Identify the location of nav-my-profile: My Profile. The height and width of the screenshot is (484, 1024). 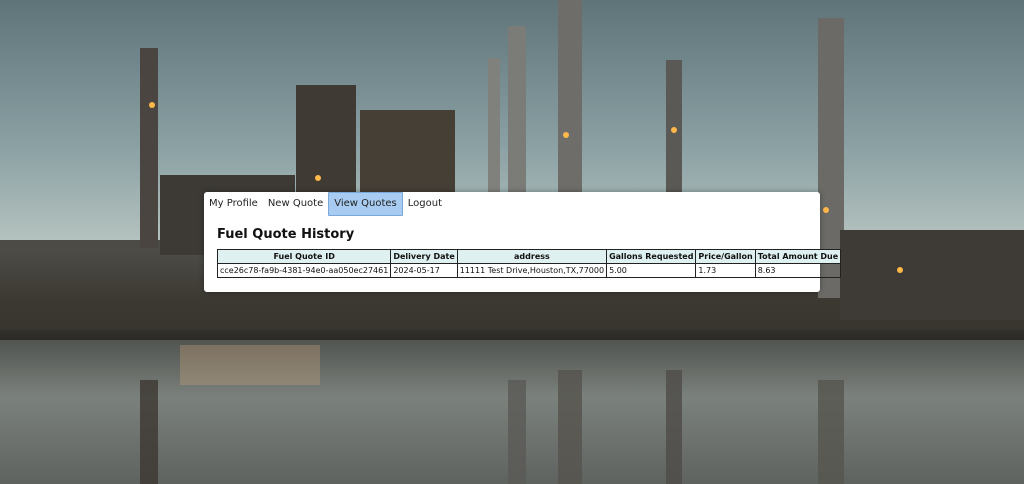
(233, 204).